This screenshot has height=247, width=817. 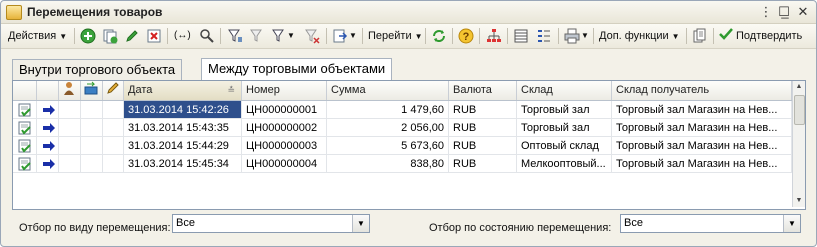 I want to click on filter-by-value-icon, so click(x=279, y=36).